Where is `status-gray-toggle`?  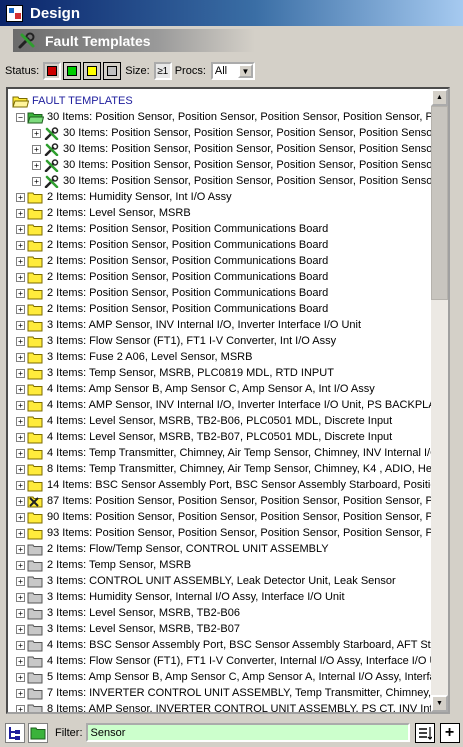
status-gray-toggle is located at coordinates (112, 71).